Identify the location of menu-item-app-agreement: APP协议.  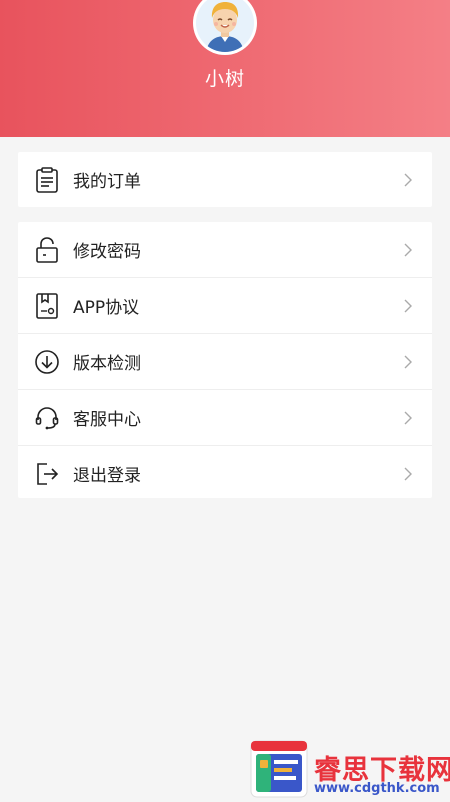
(225, 305).